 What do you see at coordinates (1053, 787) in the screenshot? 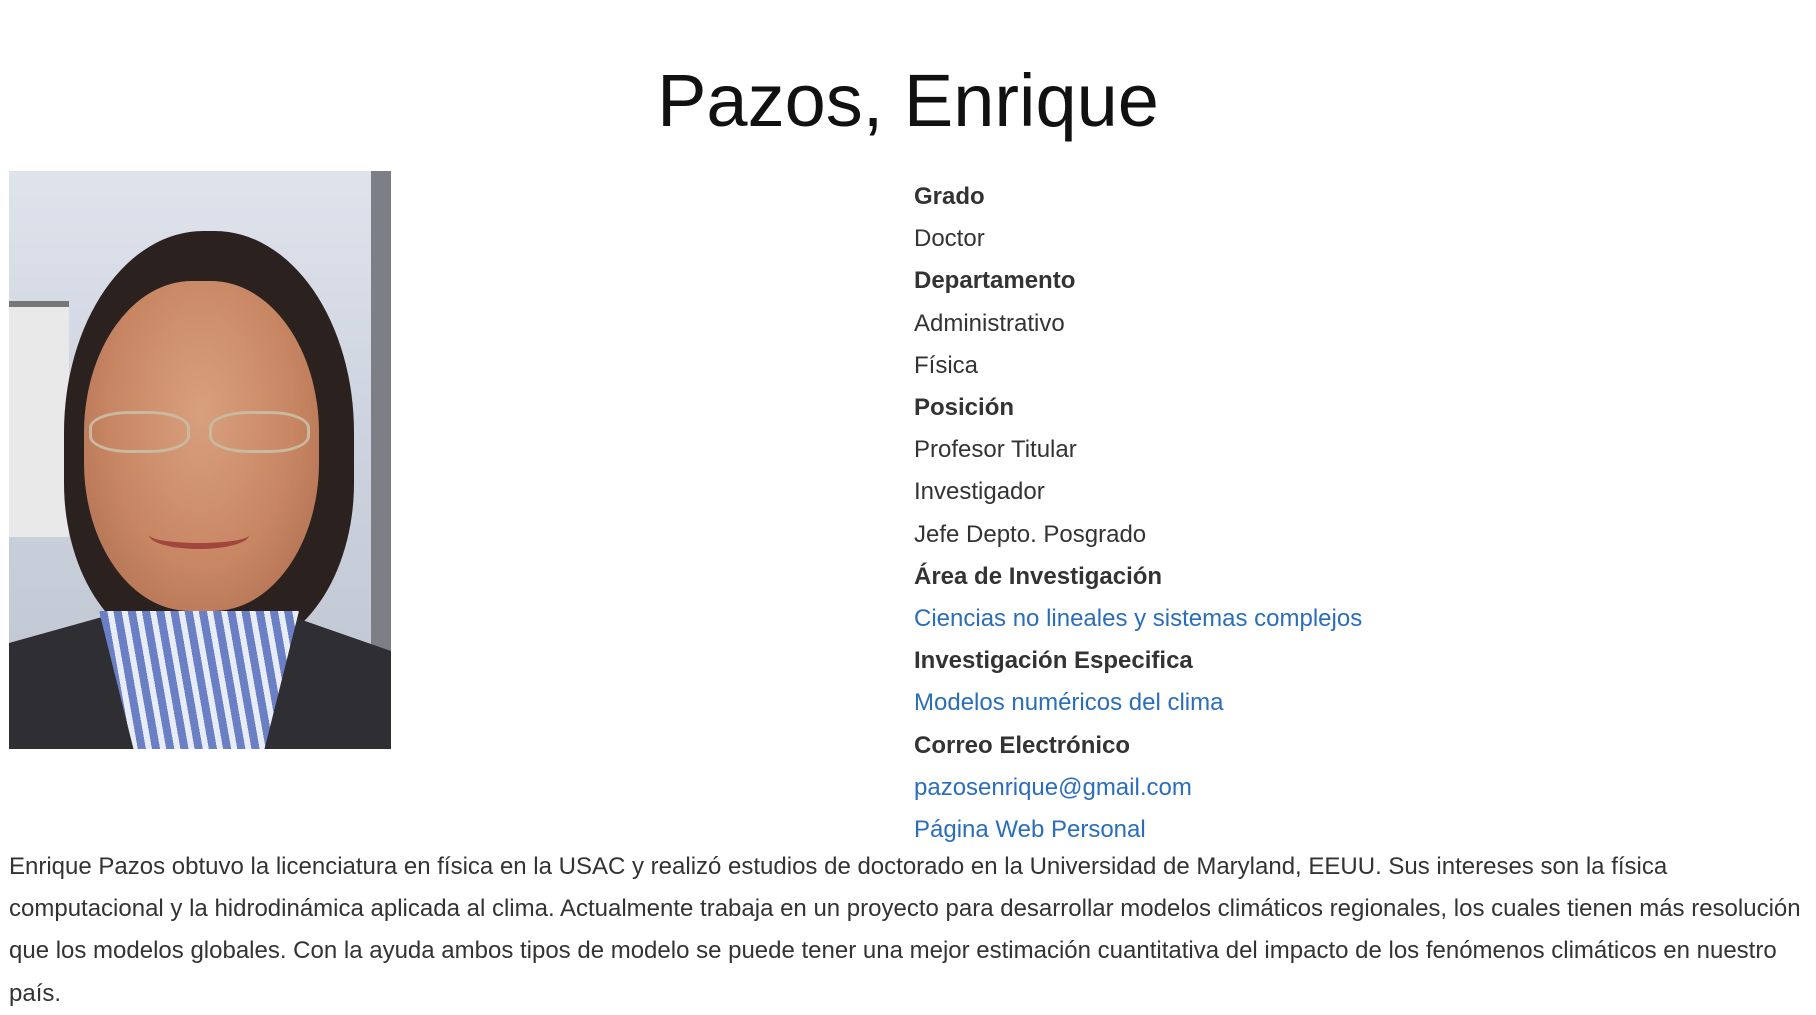
I see `email-link: pazosenrique@gmail.com` at bounding box center [1053, 787].